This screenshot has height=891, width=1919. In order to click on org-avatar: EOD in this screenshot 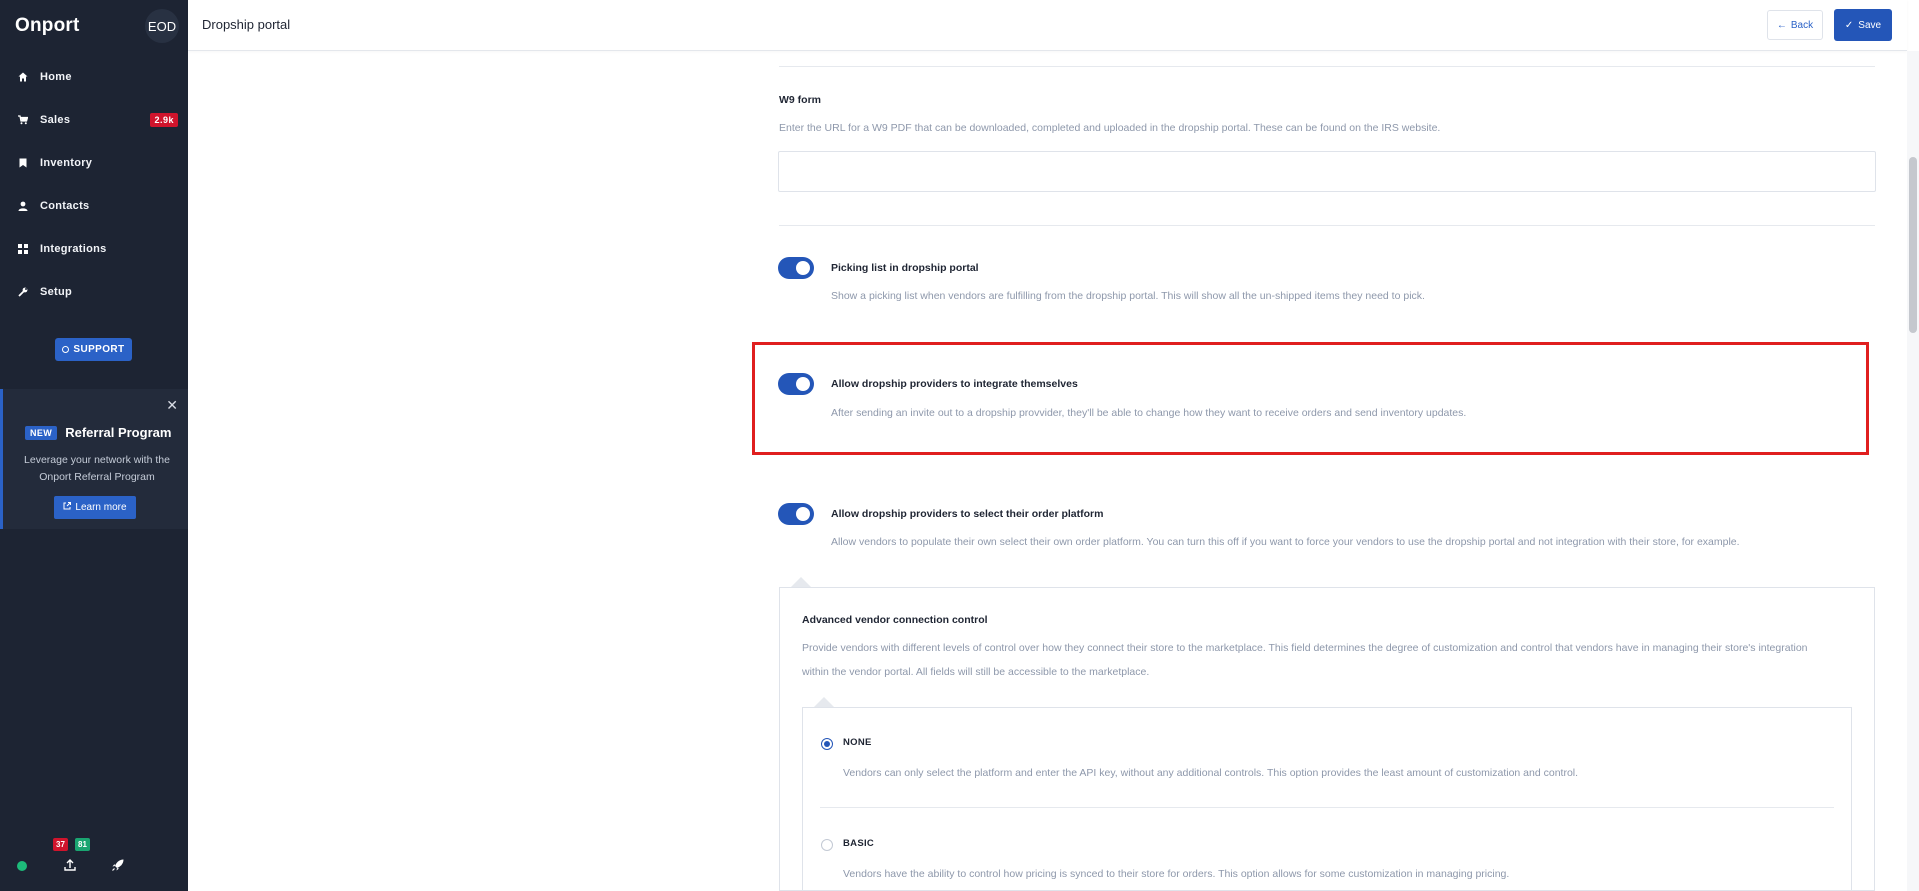, I will do `click(162, 26)`.